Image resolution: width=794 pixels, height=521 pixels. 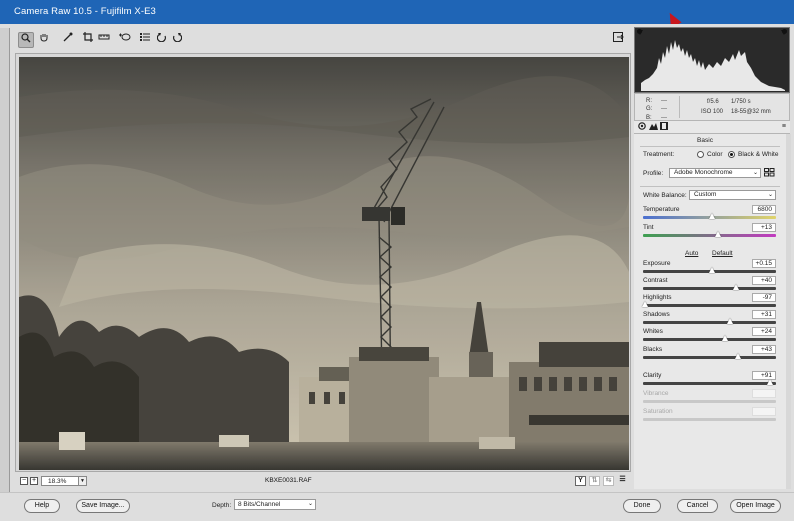 What do you see at coordinates (724, 338) in the screenshot?
I see `whites-slider-thumb` at bounding box center [724, 338].